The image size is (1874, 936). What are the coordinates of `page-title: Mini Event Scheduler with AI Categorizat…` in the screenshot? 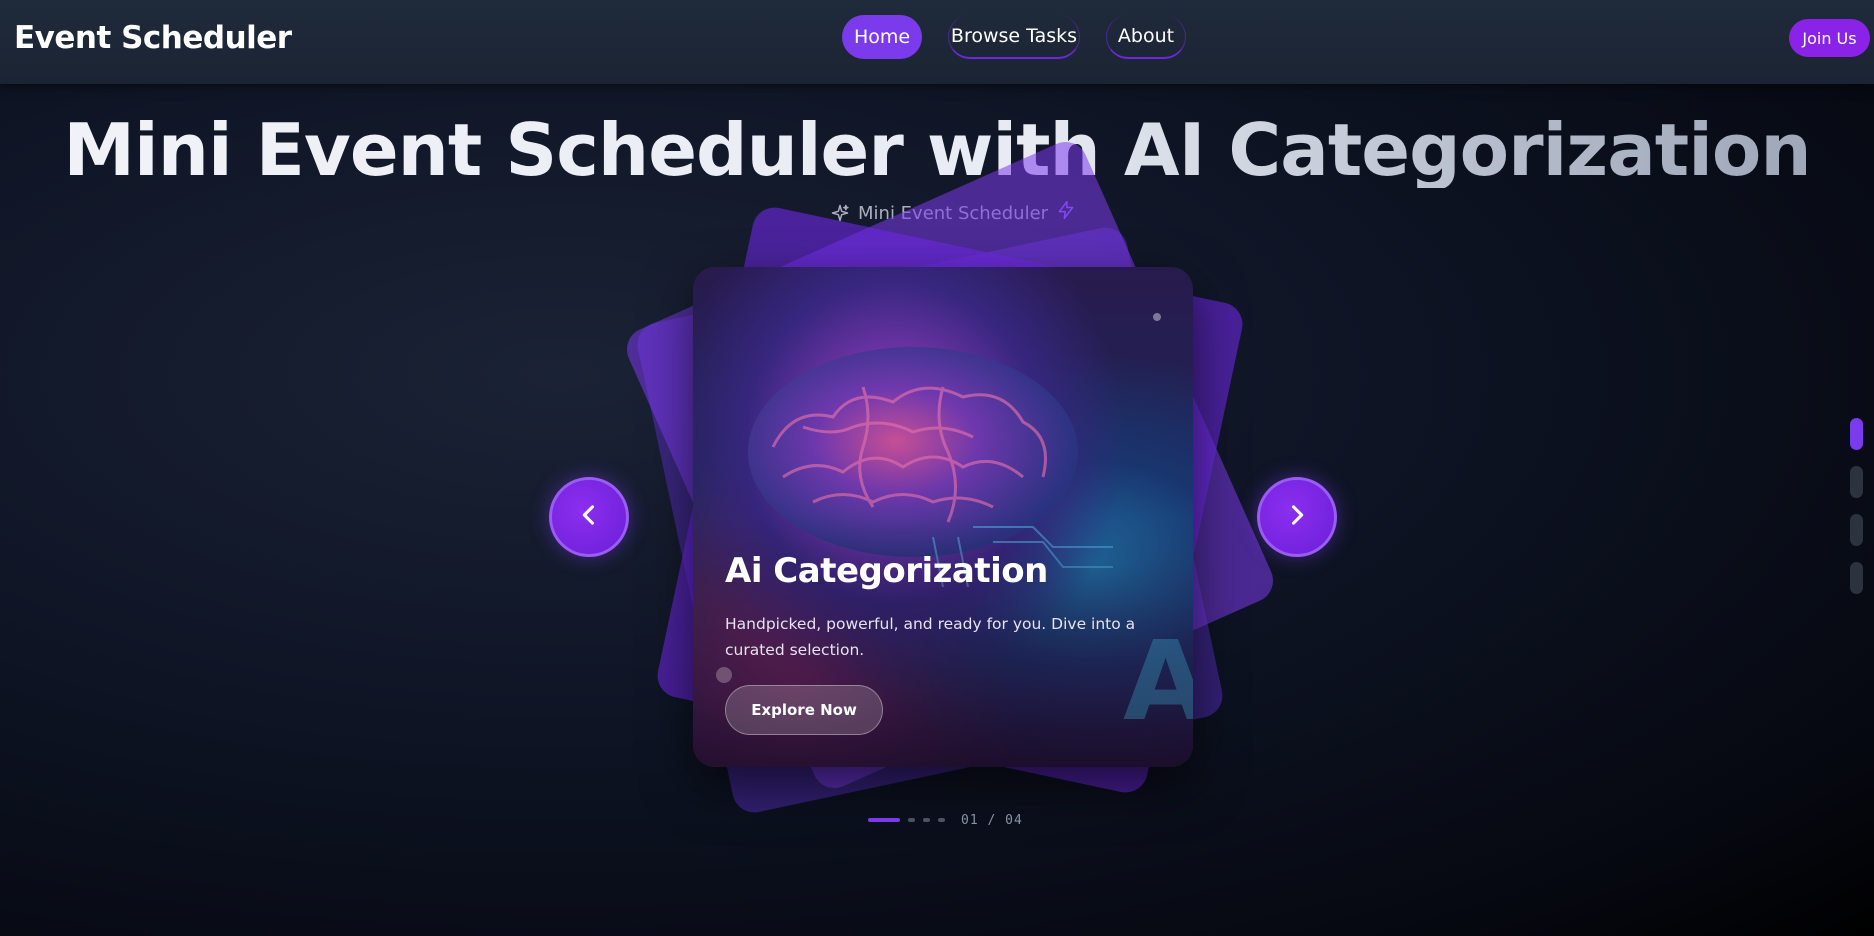 It's located at (937, 148).